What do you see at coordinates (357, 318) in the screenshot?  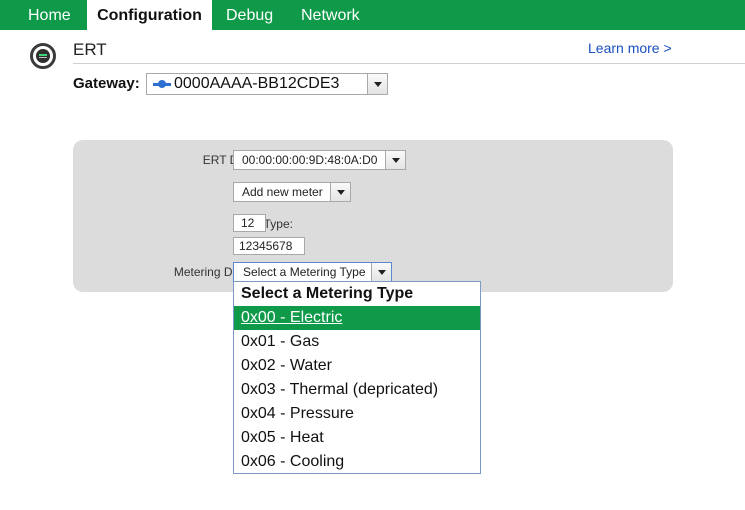 I see `dropdown-option-electric: 0x00 - Electric` at bounding box center [357, 318].